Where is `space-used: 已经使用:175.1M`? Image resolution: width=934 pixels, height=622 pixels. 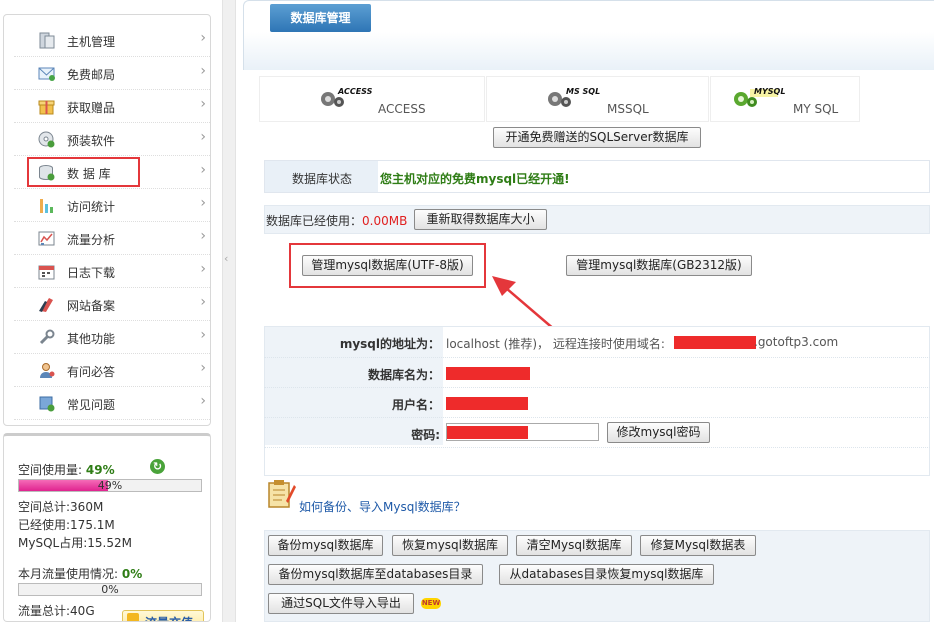
space-used: 已经使用:175.1M is located at coordinates (66, 525).